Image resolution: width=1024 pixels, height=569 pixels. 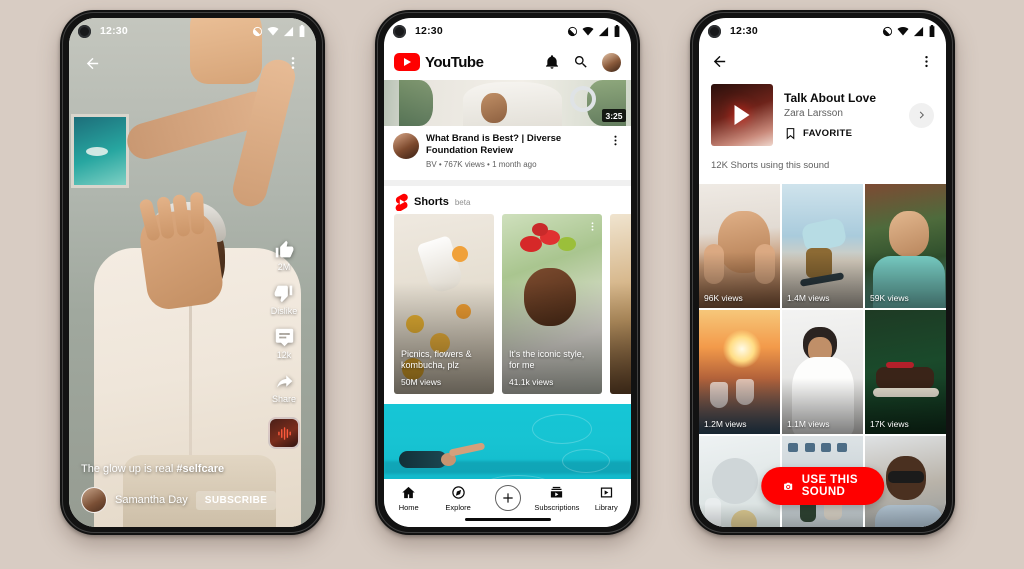 I want to click on like-count: 2M, so click(x=284, y=267).